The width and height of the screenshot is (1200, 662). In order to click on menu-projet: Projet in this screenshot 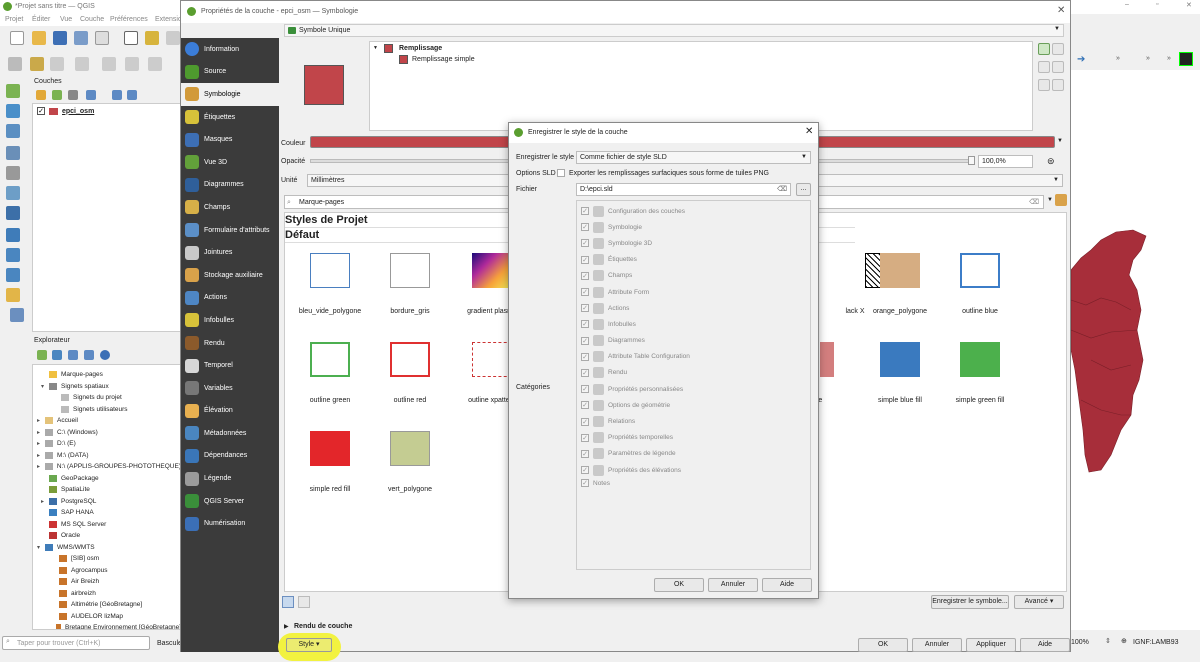, I will do `click(14, 19)`.